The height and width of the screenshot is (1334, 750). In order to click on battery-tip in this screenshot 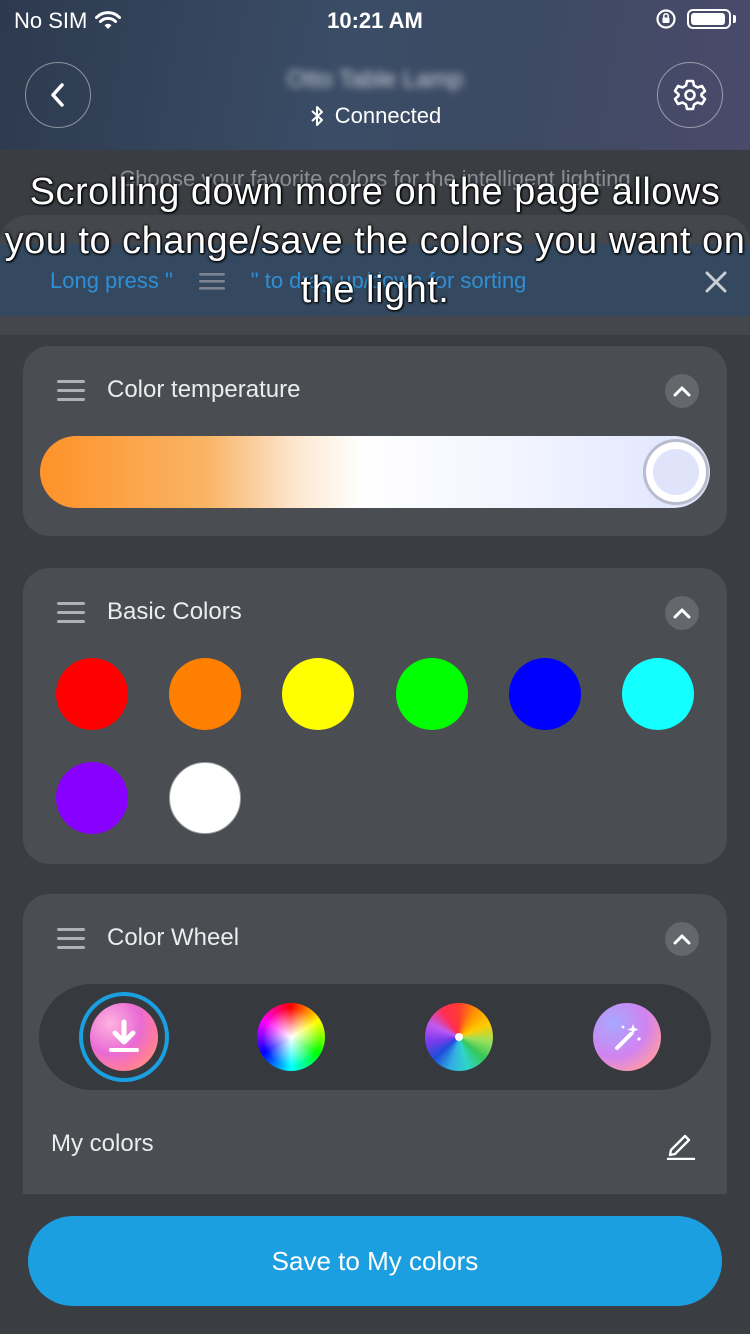, I will do `click(734, 19)`.